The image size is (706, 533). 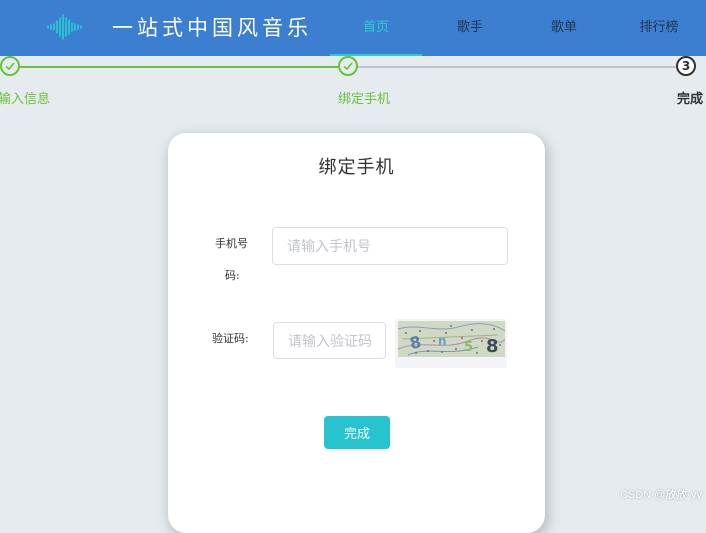 I want to click on phone-input, so click(x=390, y=246).